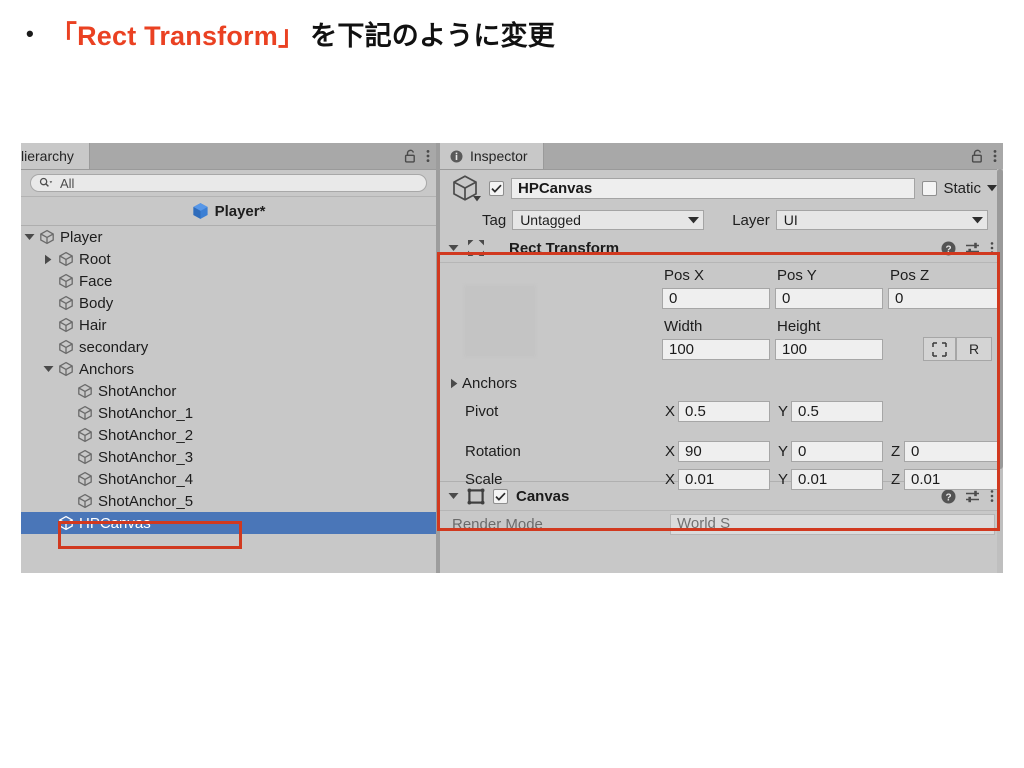 The height and width of the screenshot is (768, 1024). Describe the element at coordinates (974, 349) in the screenshot. I see `raw-edit-mode-button: R` at that location.